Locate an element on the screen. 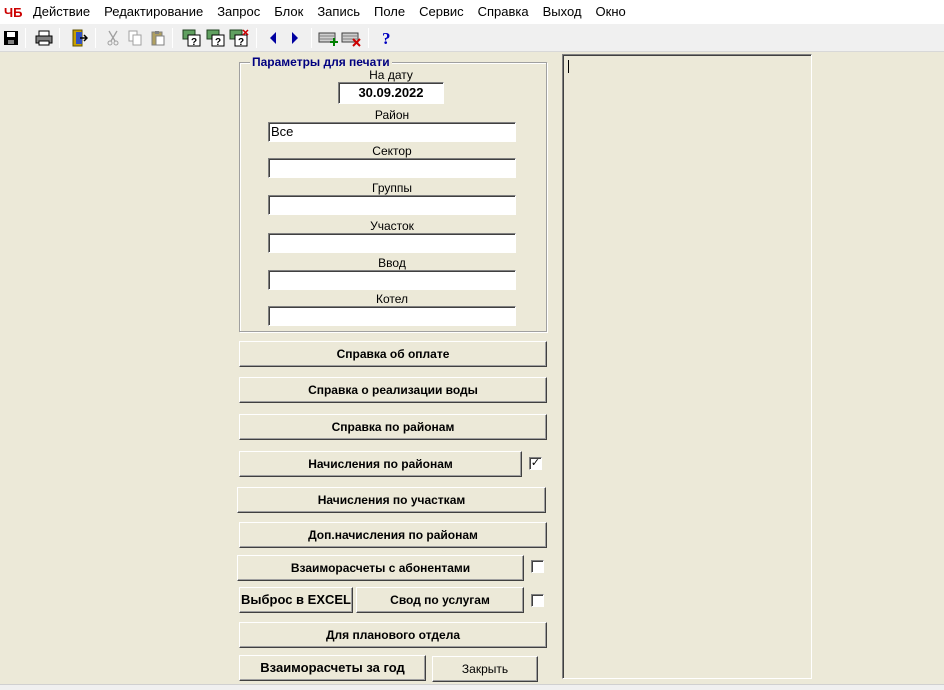 This screenshot has width=944, height=690. app-logo-icon: ЧБ is located at coordinates (13, 12).